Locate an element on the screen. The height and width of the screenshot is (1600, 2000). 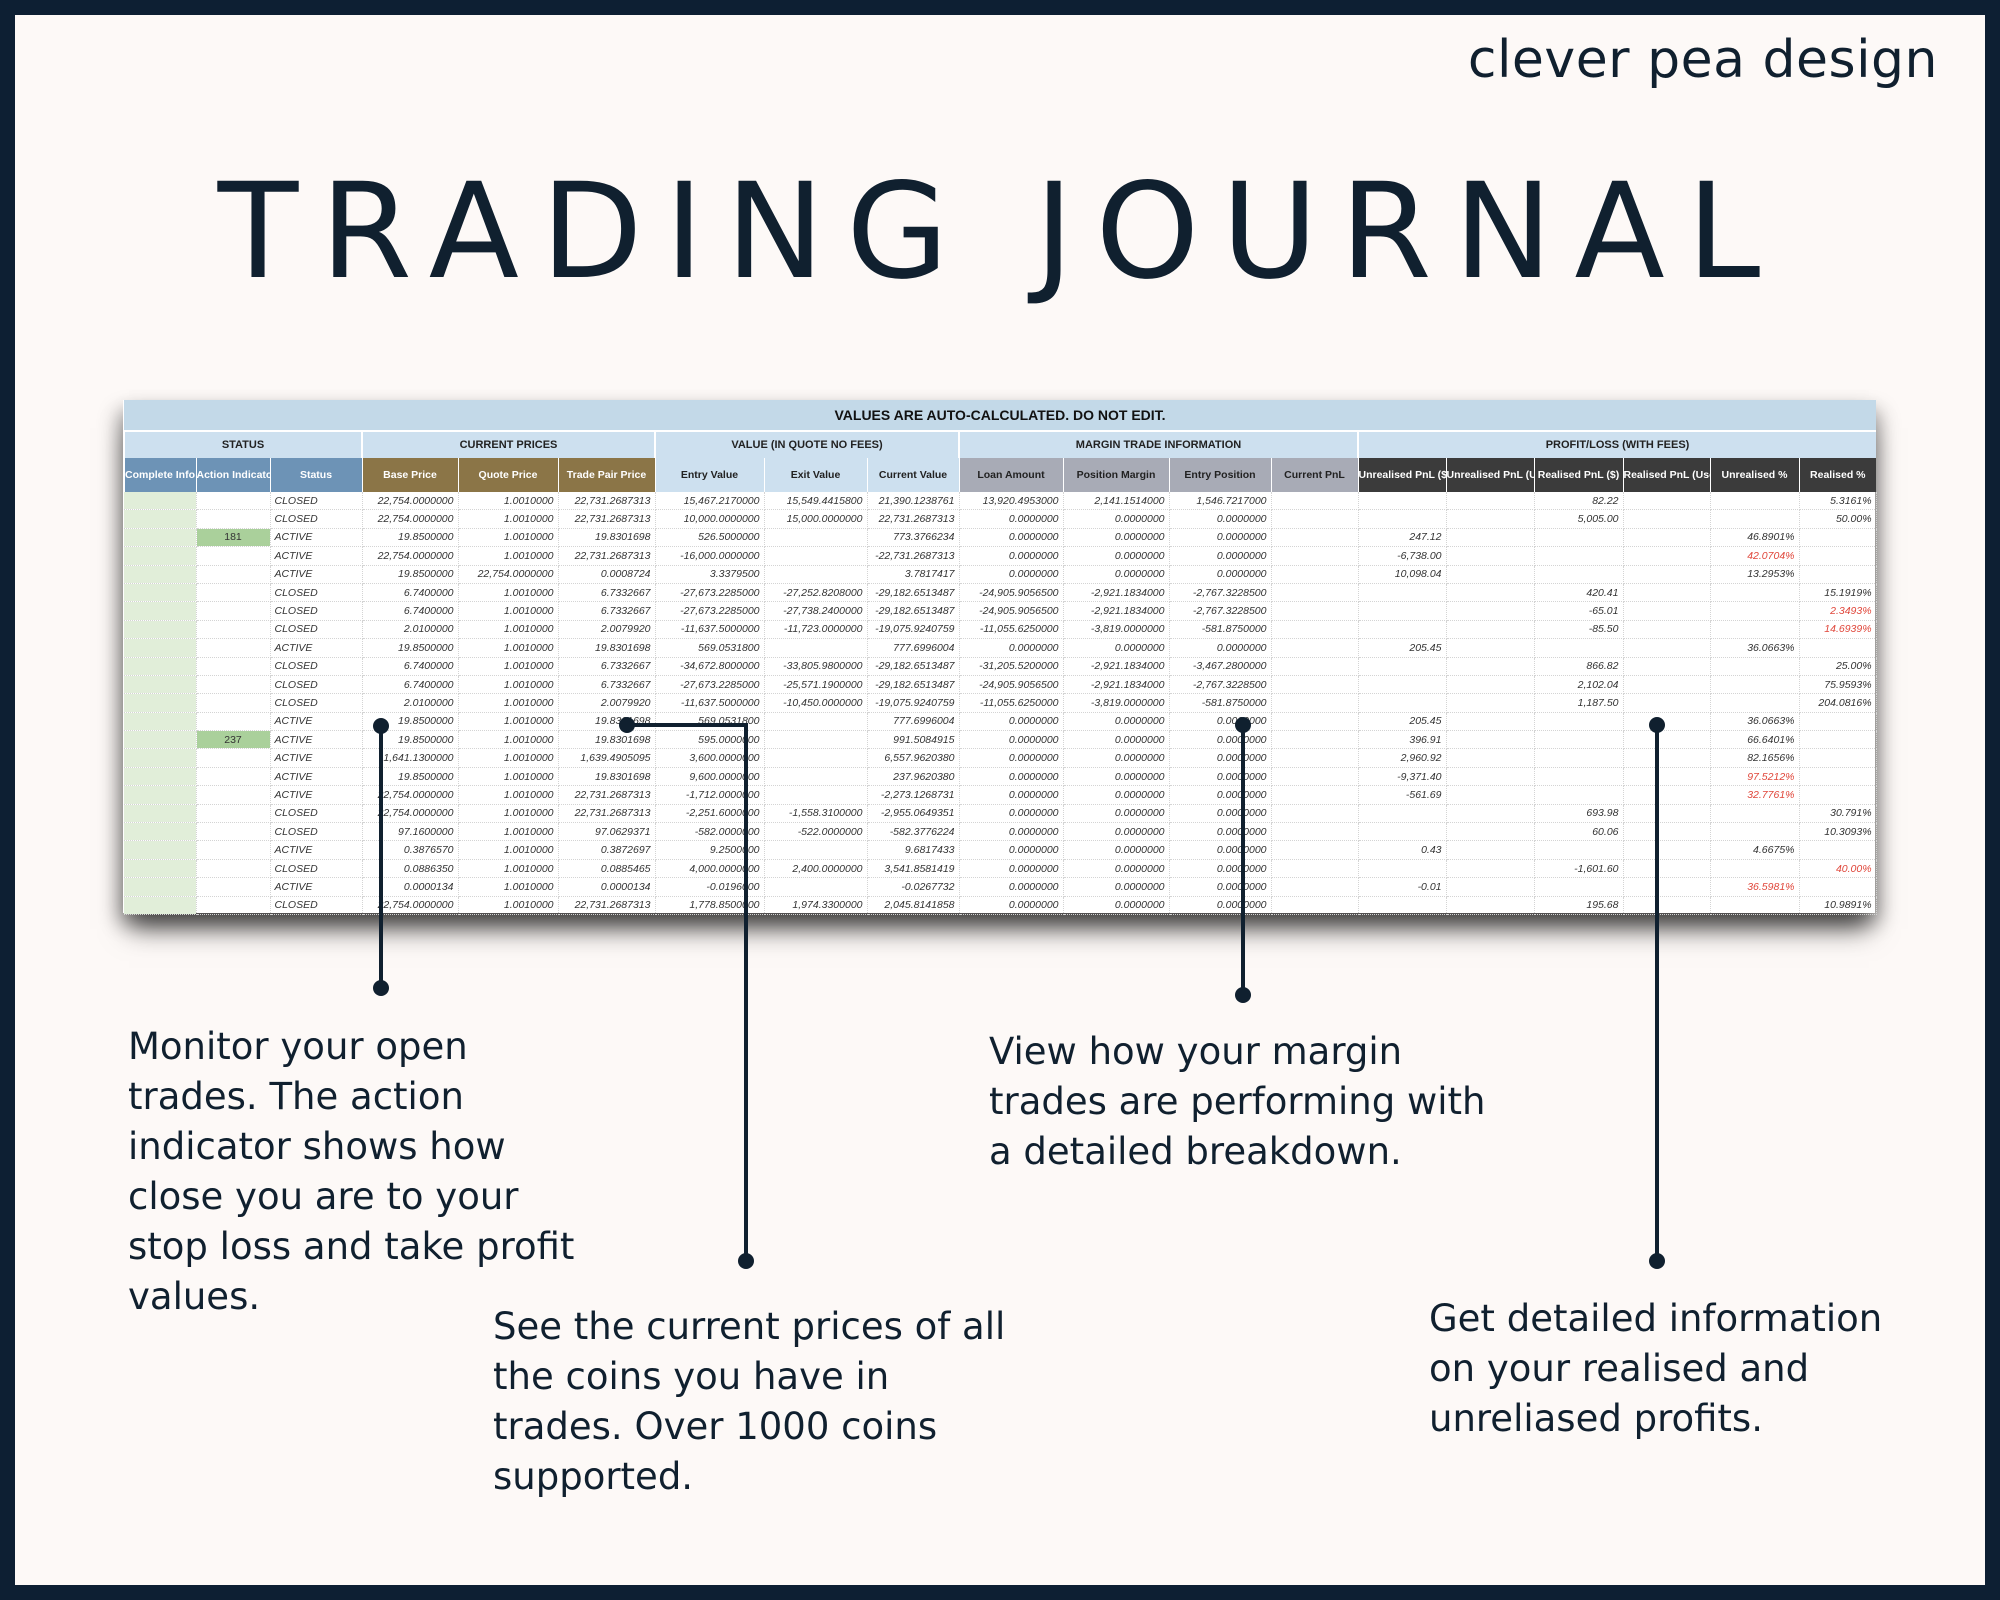
cell-exit: 2,400.0000000 is located at coordinates (816, 869).